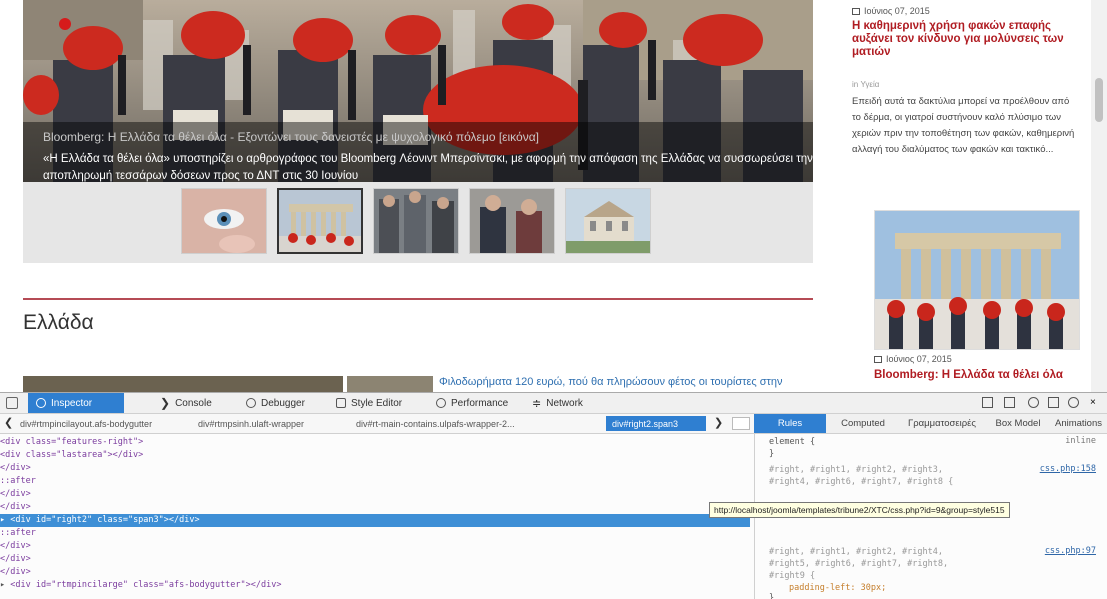  Describe the element at coordinates (275, 403) in the screenshot. I see `tab-debugger: Debugger` at that location.